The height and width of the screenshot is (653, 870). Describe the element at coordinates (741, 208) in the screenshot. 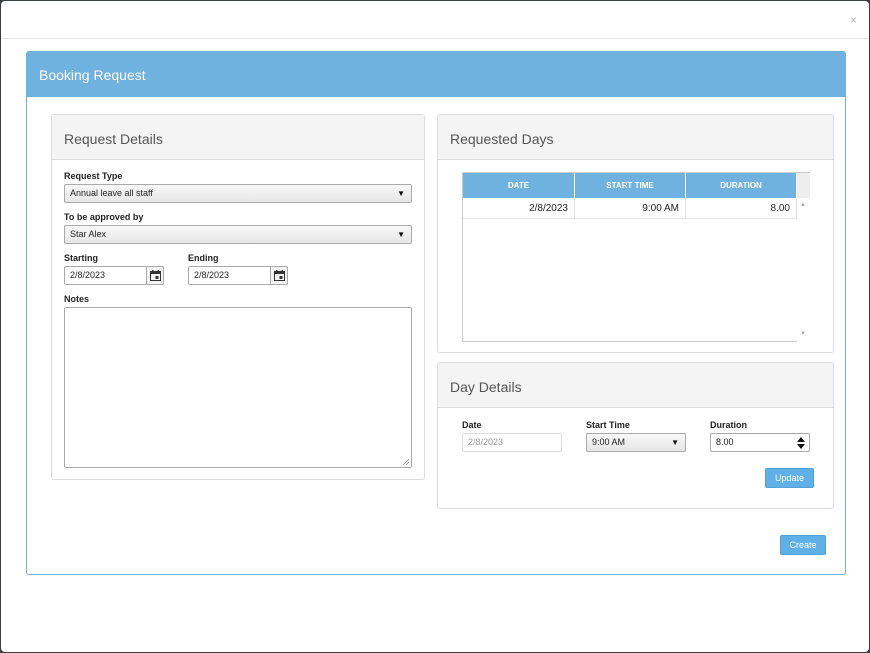

I see `cell-duration: 8.00` at that location.